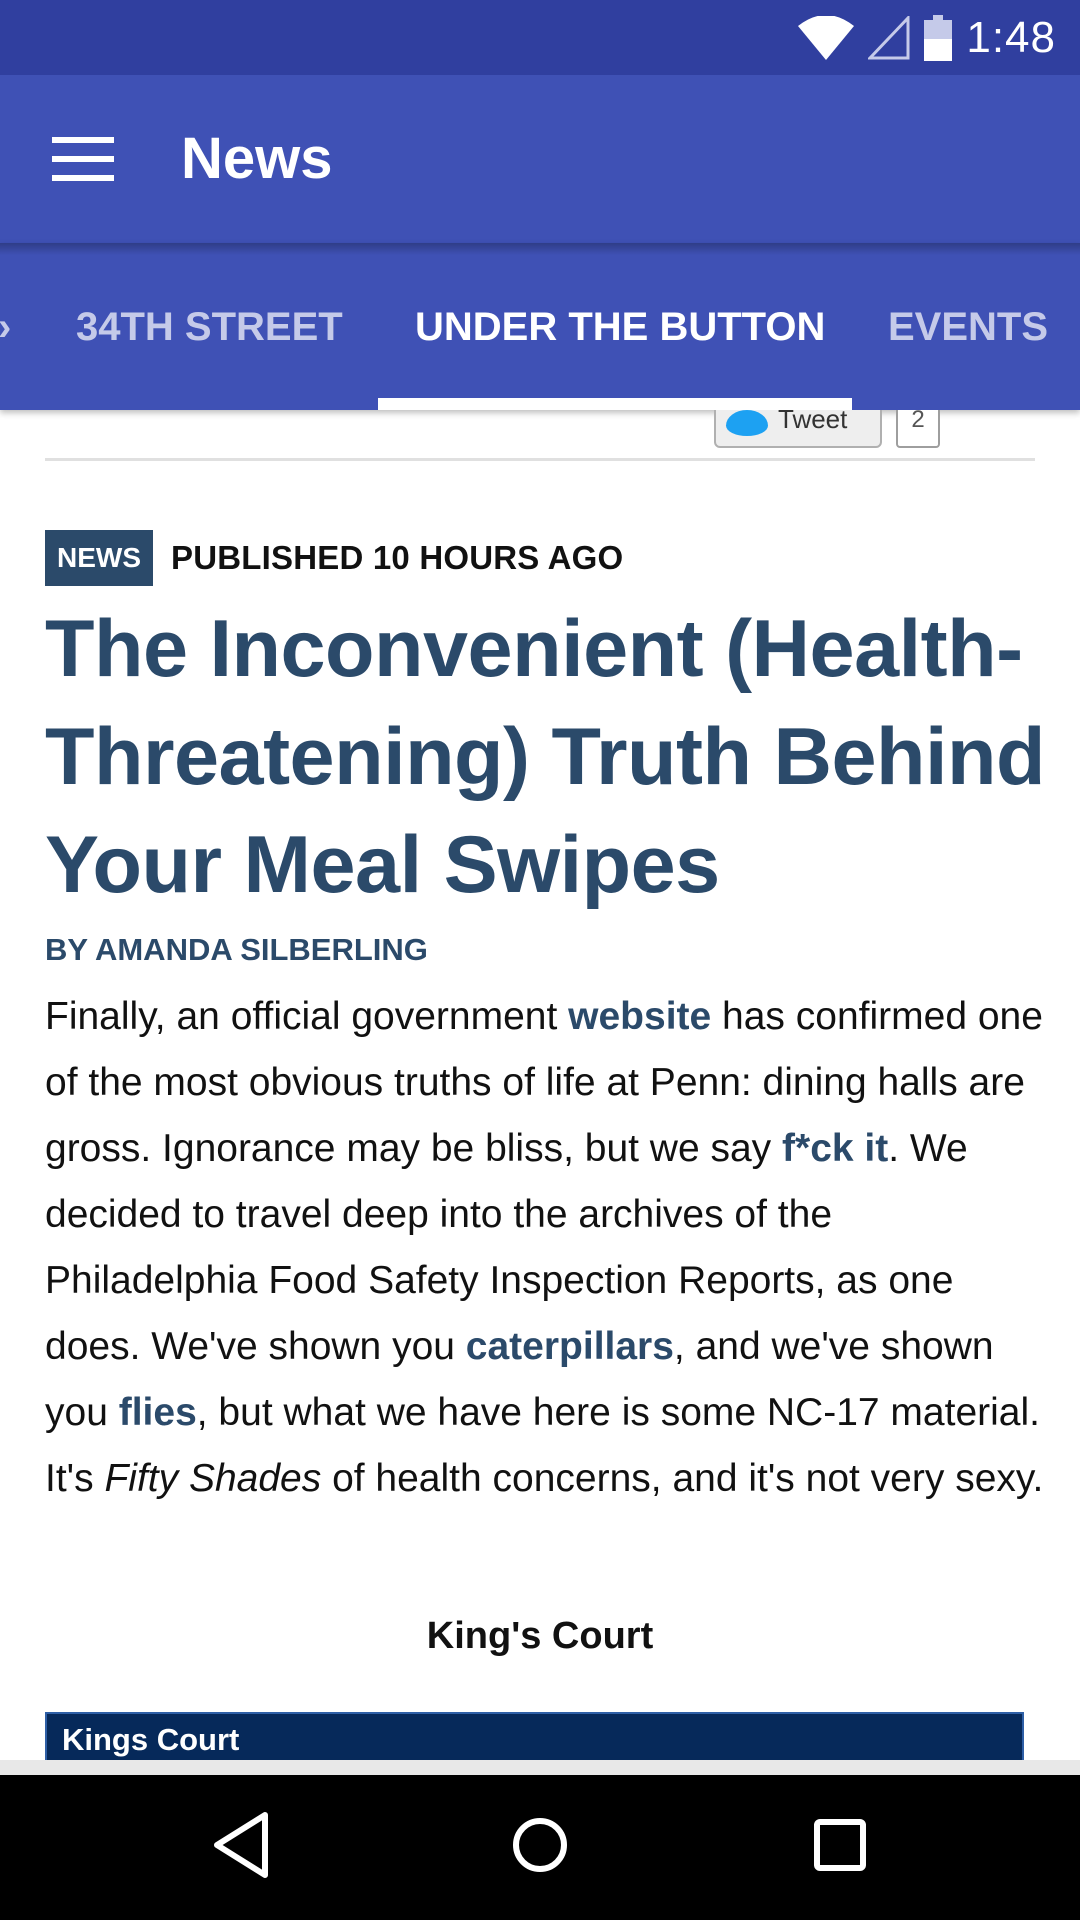 This screenshot has width=1080, height=1920. What do you see at coordinates (639, 1016) in the screenshot?
I see `link-website: website` at bounding box center [639, 1016].